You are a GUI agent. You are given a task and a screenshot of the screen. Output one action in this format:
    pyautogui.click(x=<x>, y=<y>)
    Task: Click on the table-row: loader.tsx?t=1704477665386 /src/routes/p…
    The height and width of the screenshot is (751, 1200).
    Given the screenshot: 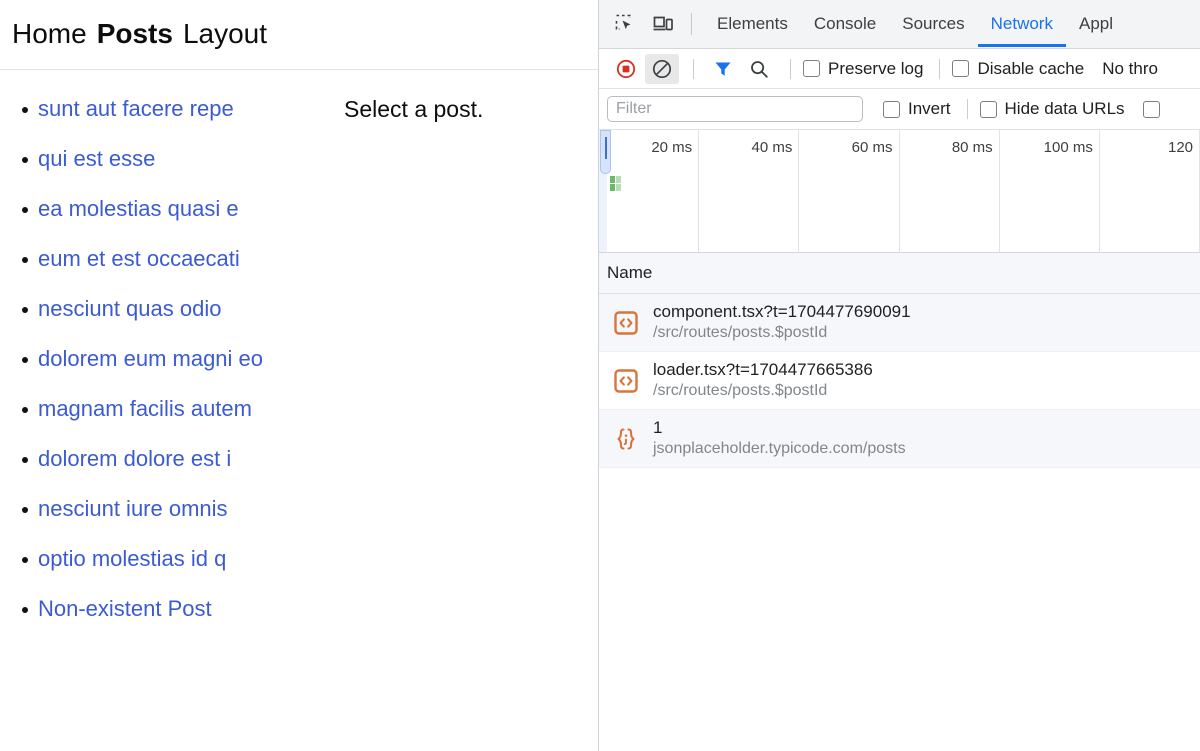 What is the action you would take?
    pyautogui.click(x=899, y=381)
    